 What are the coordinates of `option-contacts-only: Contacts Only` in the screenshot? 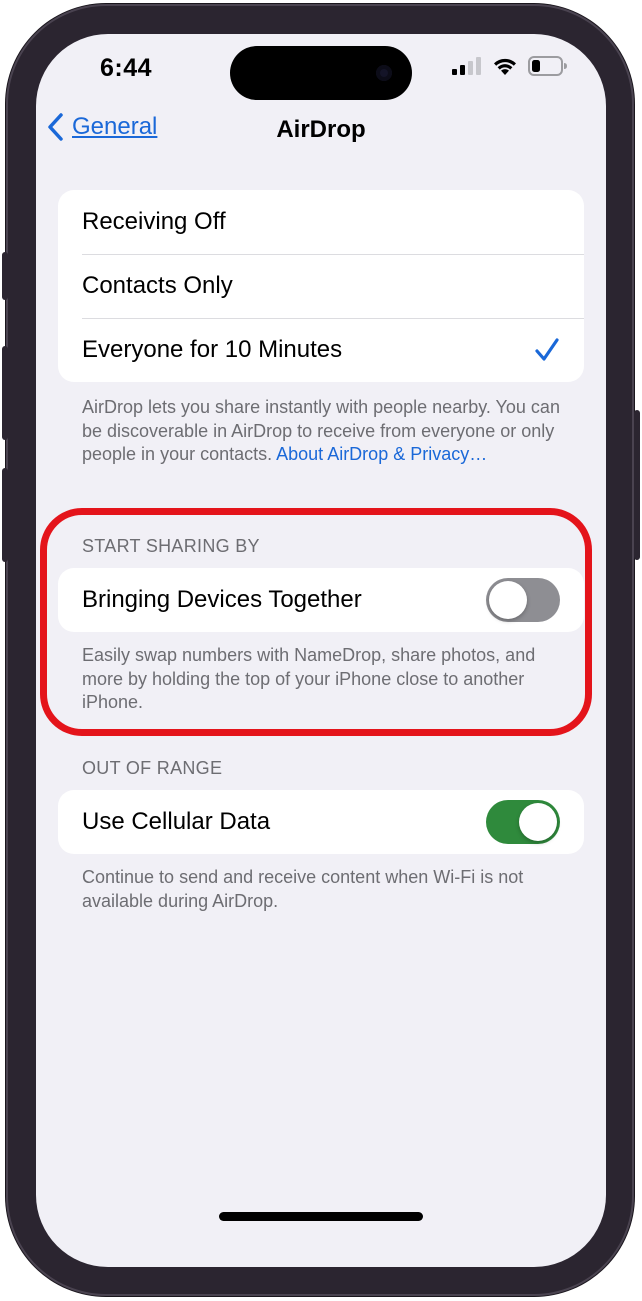 It's located at (321, 286).